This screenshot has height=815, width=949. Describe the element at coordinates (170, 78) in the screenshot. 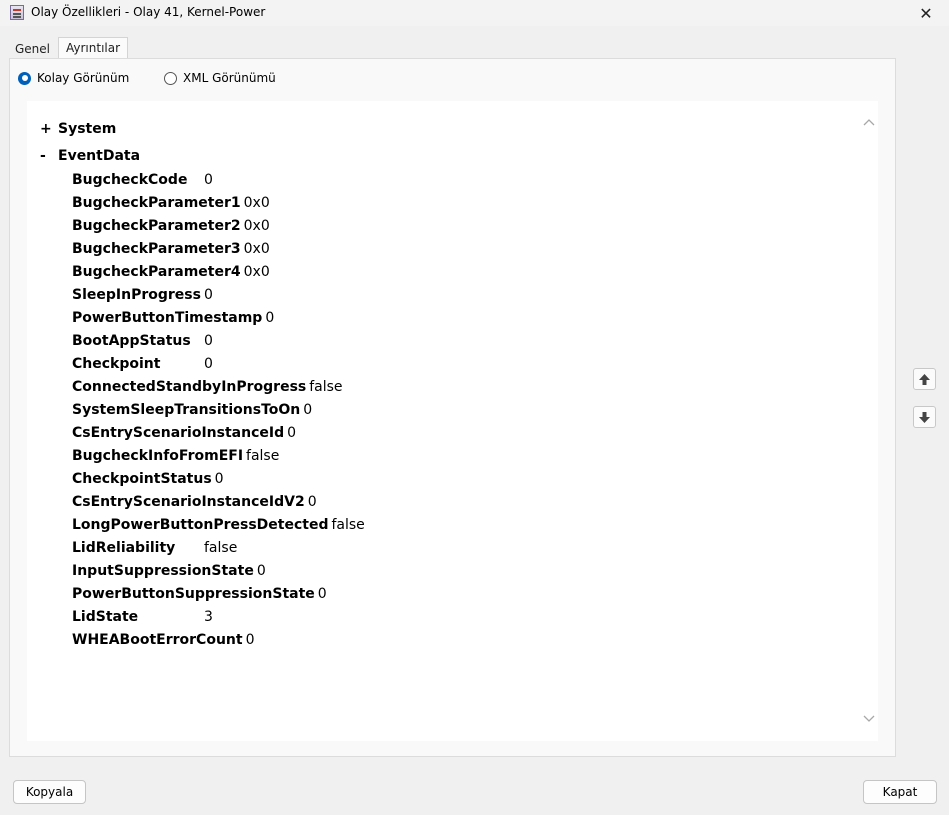

I see `radio-unchecked-icon` at that location.